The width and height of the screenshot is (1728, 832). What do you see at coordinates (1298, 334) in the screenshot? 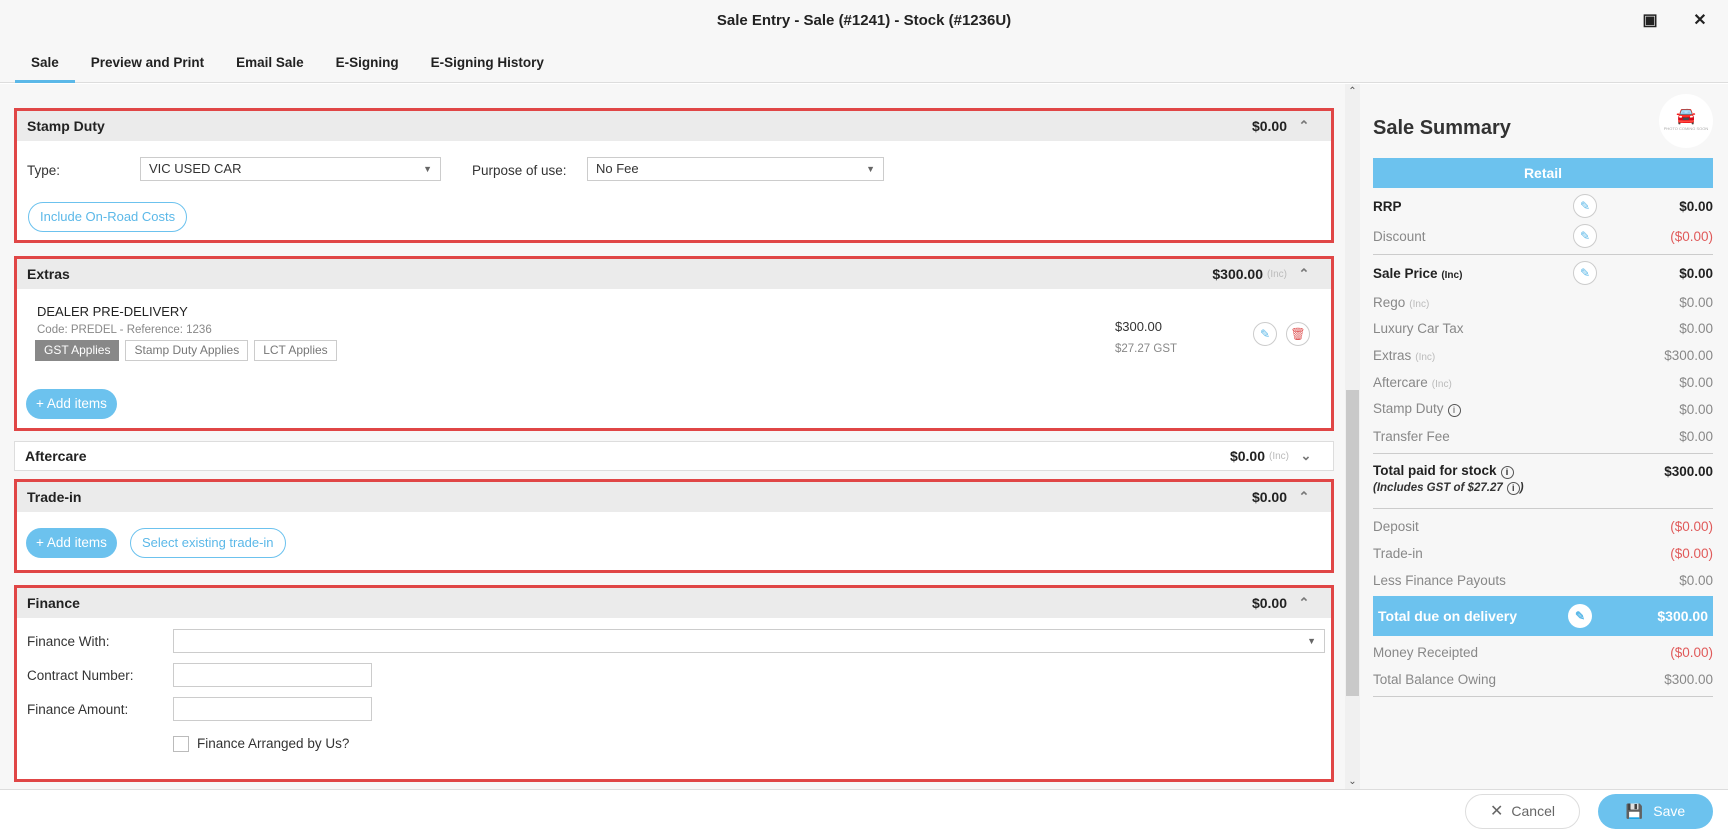
I see `delete-trash-icon: 🗑` at bounding box center [1298, 334].